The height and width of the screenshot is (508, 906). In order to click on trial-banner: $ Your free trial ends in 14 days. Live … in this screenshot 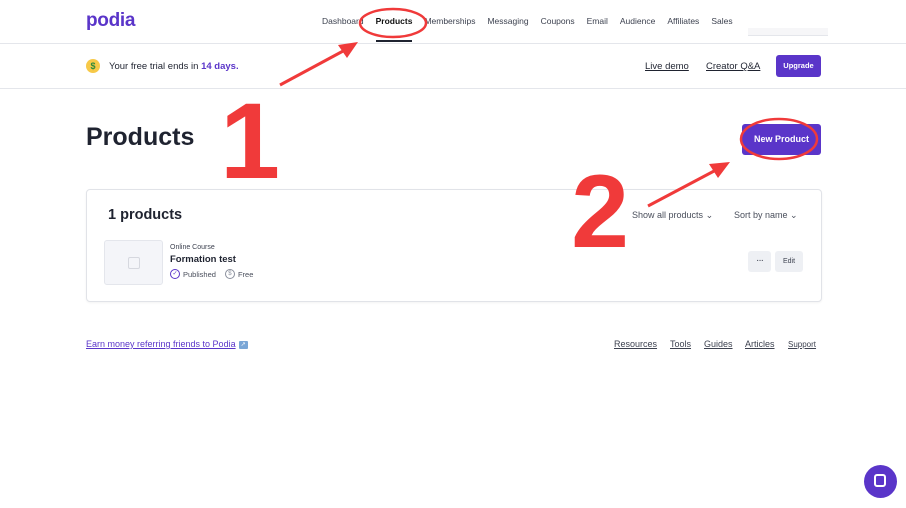, I will do `click(453, 66)`.